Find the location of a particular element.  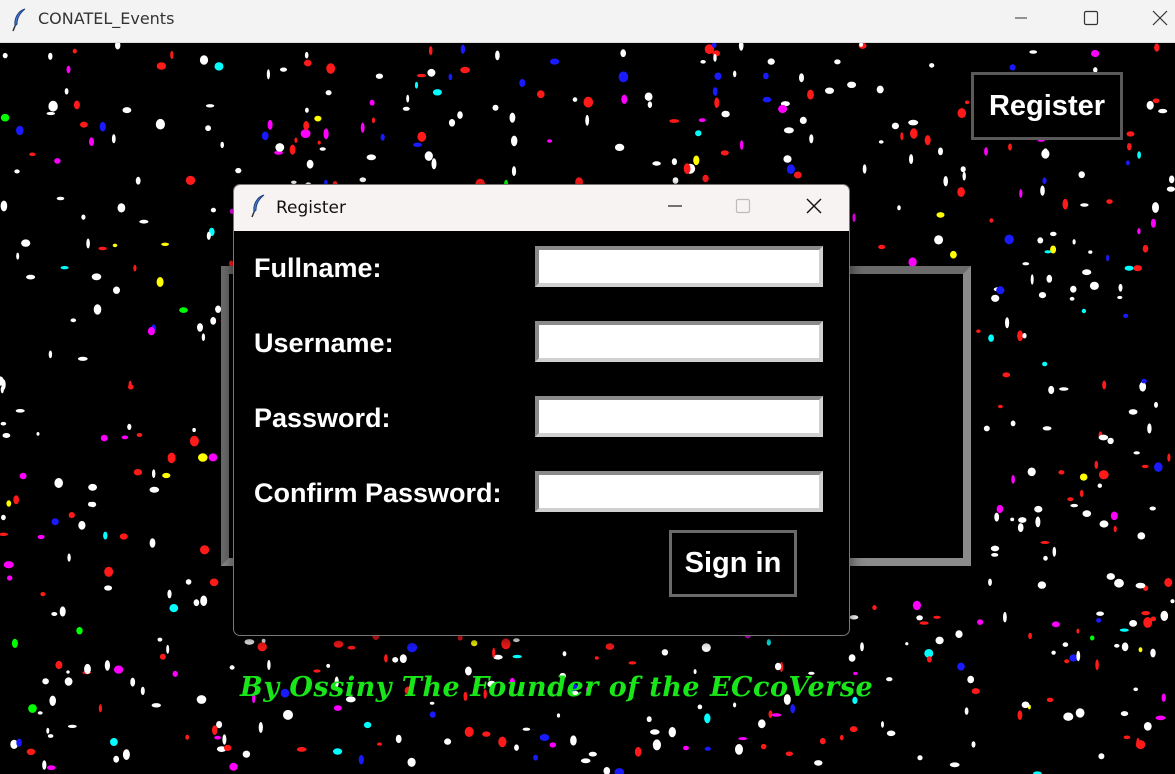

maximize-button is located at coordinates (1091, 18).